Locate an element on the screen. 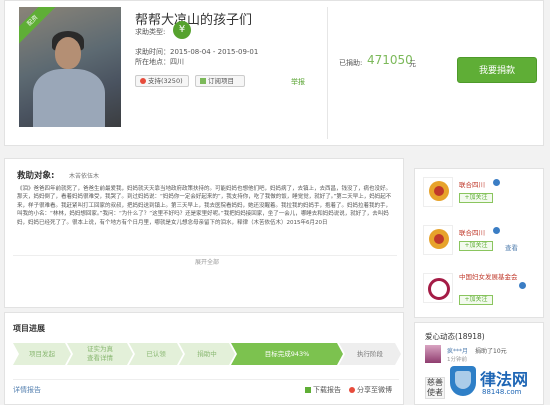 The width and height of the screenshot is (550, 405). site-watermark: 律法网 88148.com is located at coordinates (498, 383).